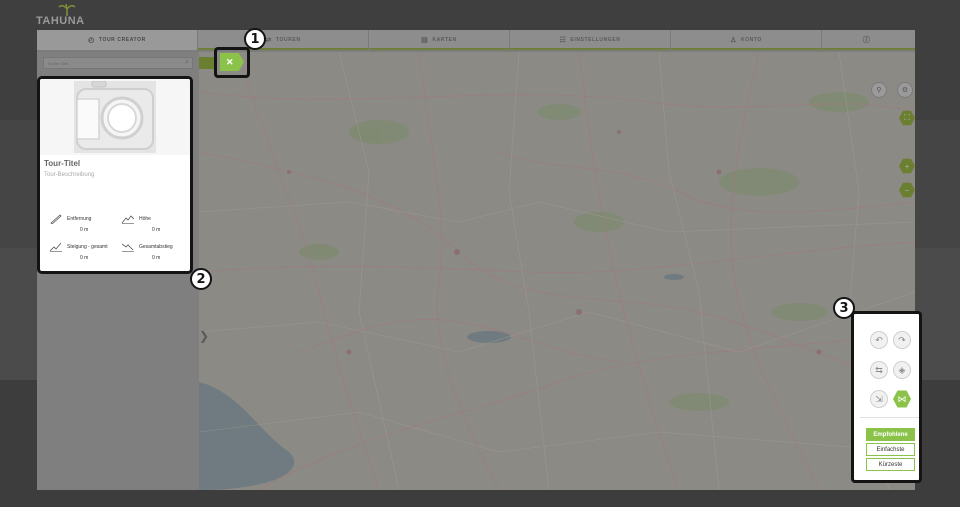 The height and width of the screenshot is (507, 960). Describe the element at coordinates (902, 370) in the screenshot. I see `eraser-icon: ◈` at that location.